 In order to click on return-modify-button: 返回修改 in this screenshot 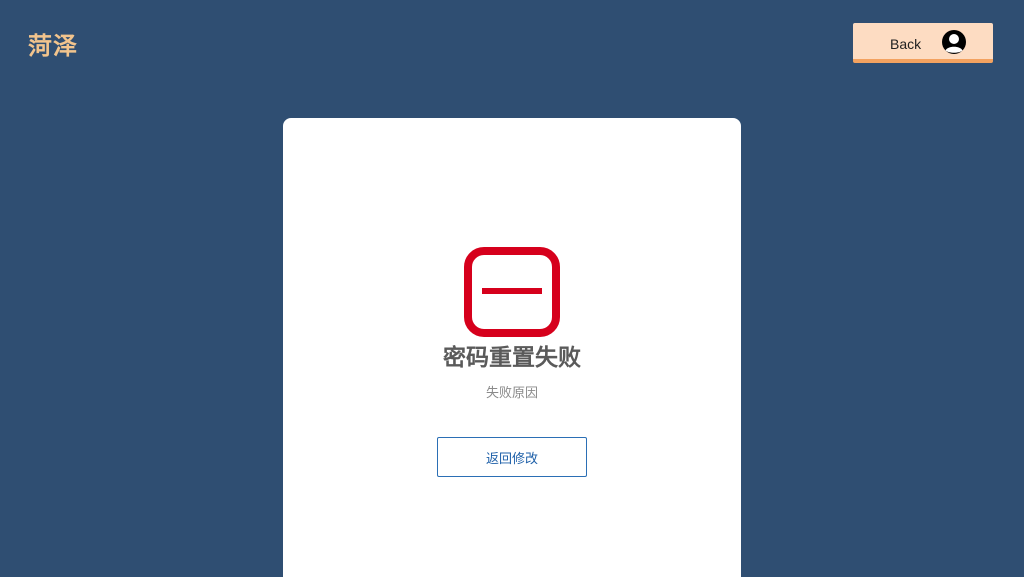, I will do `click(512, 457)`.